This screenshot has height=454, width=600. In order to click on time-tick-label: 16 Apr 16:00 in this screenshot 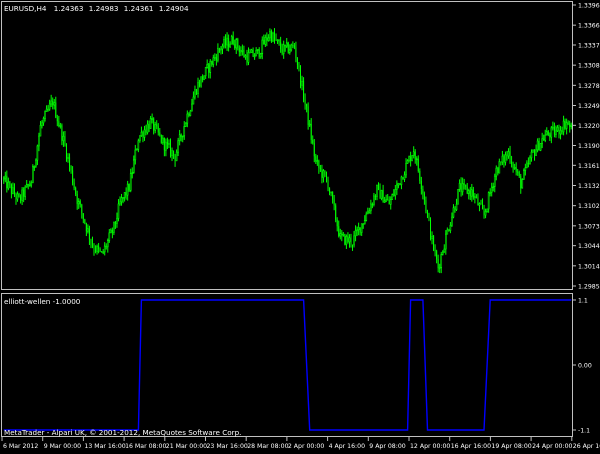, I will do `click(471, 446)`.